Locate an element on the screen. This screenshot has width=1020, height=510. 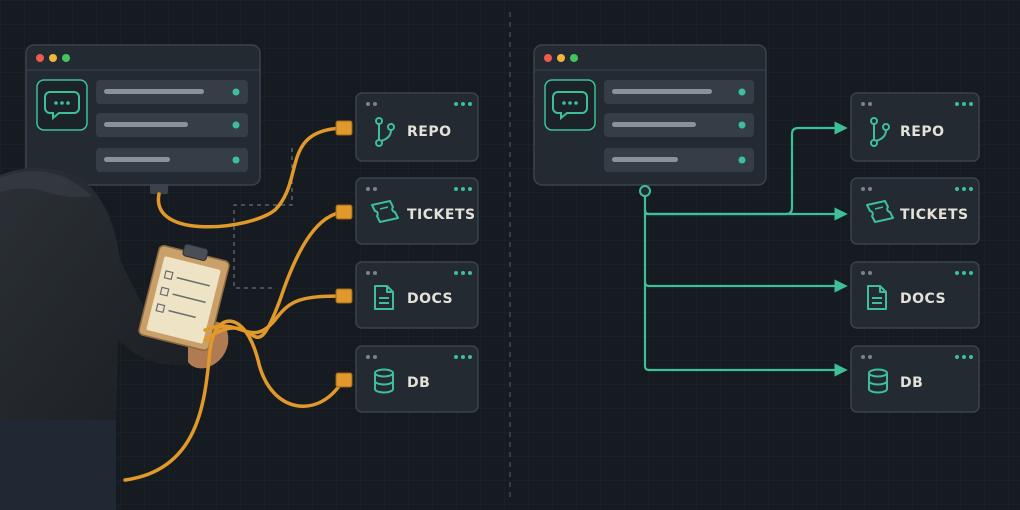
router-node is located at coordinates (645, 191).